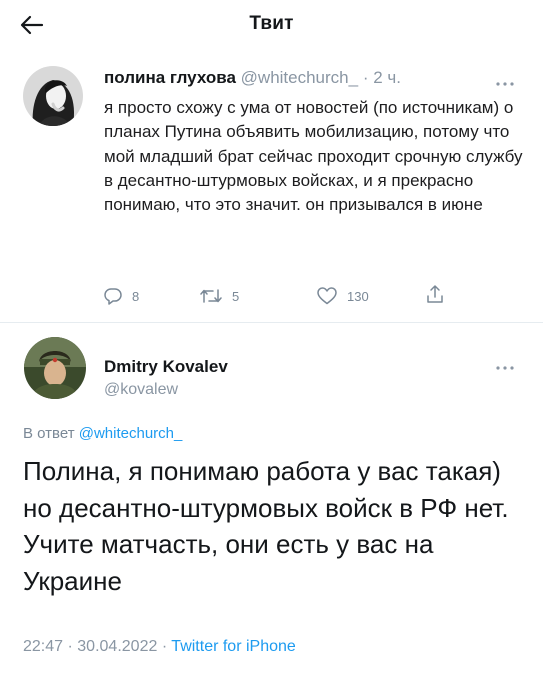 Image resolution: width=543 pixels, height=675 pixels. Describe the element at coordinates (211, 296) in the screenshot. I see `retweet-icon` at that location.